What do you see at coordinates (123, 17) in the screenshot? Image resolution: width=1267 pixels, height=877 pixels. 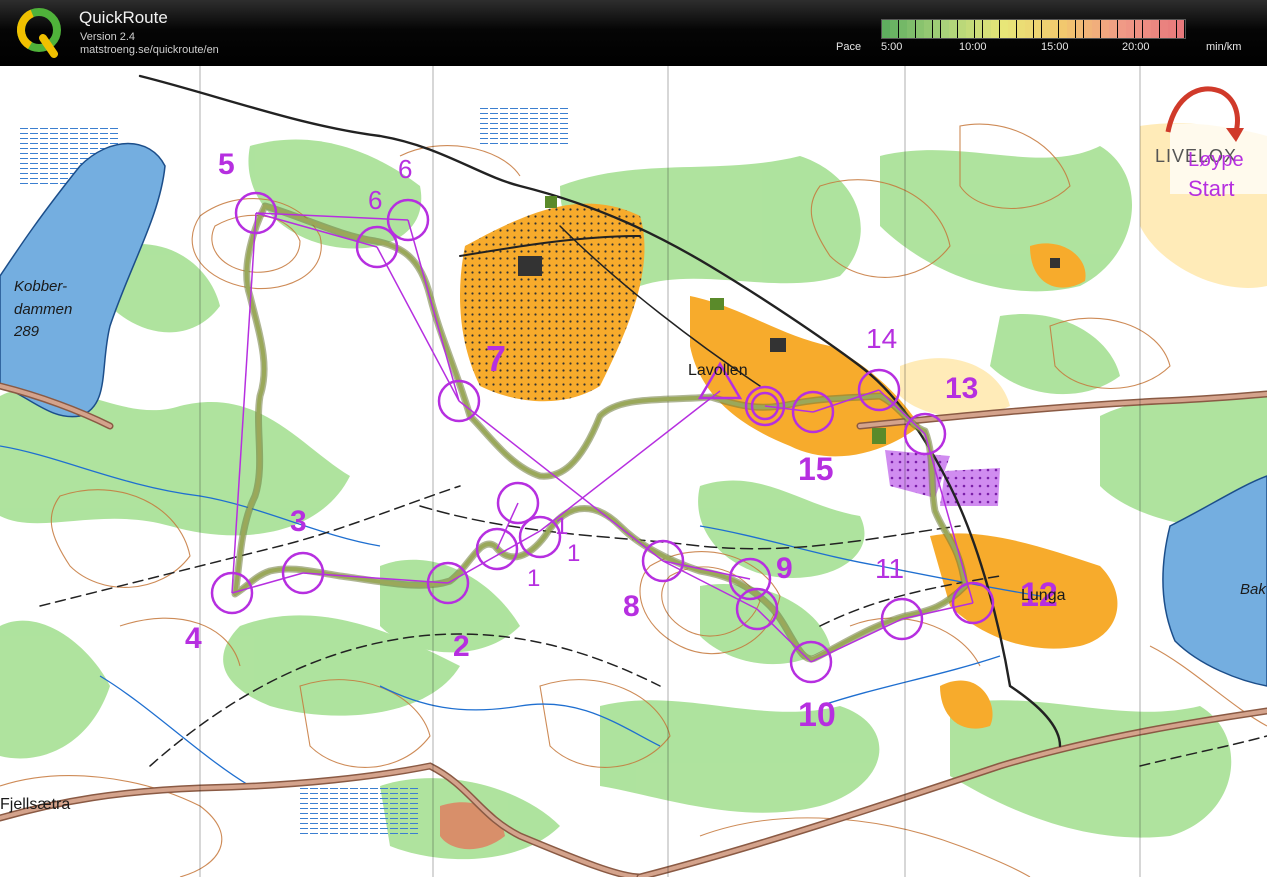 I see `app-name: QuickRoute` at bounding box center [123, 17].